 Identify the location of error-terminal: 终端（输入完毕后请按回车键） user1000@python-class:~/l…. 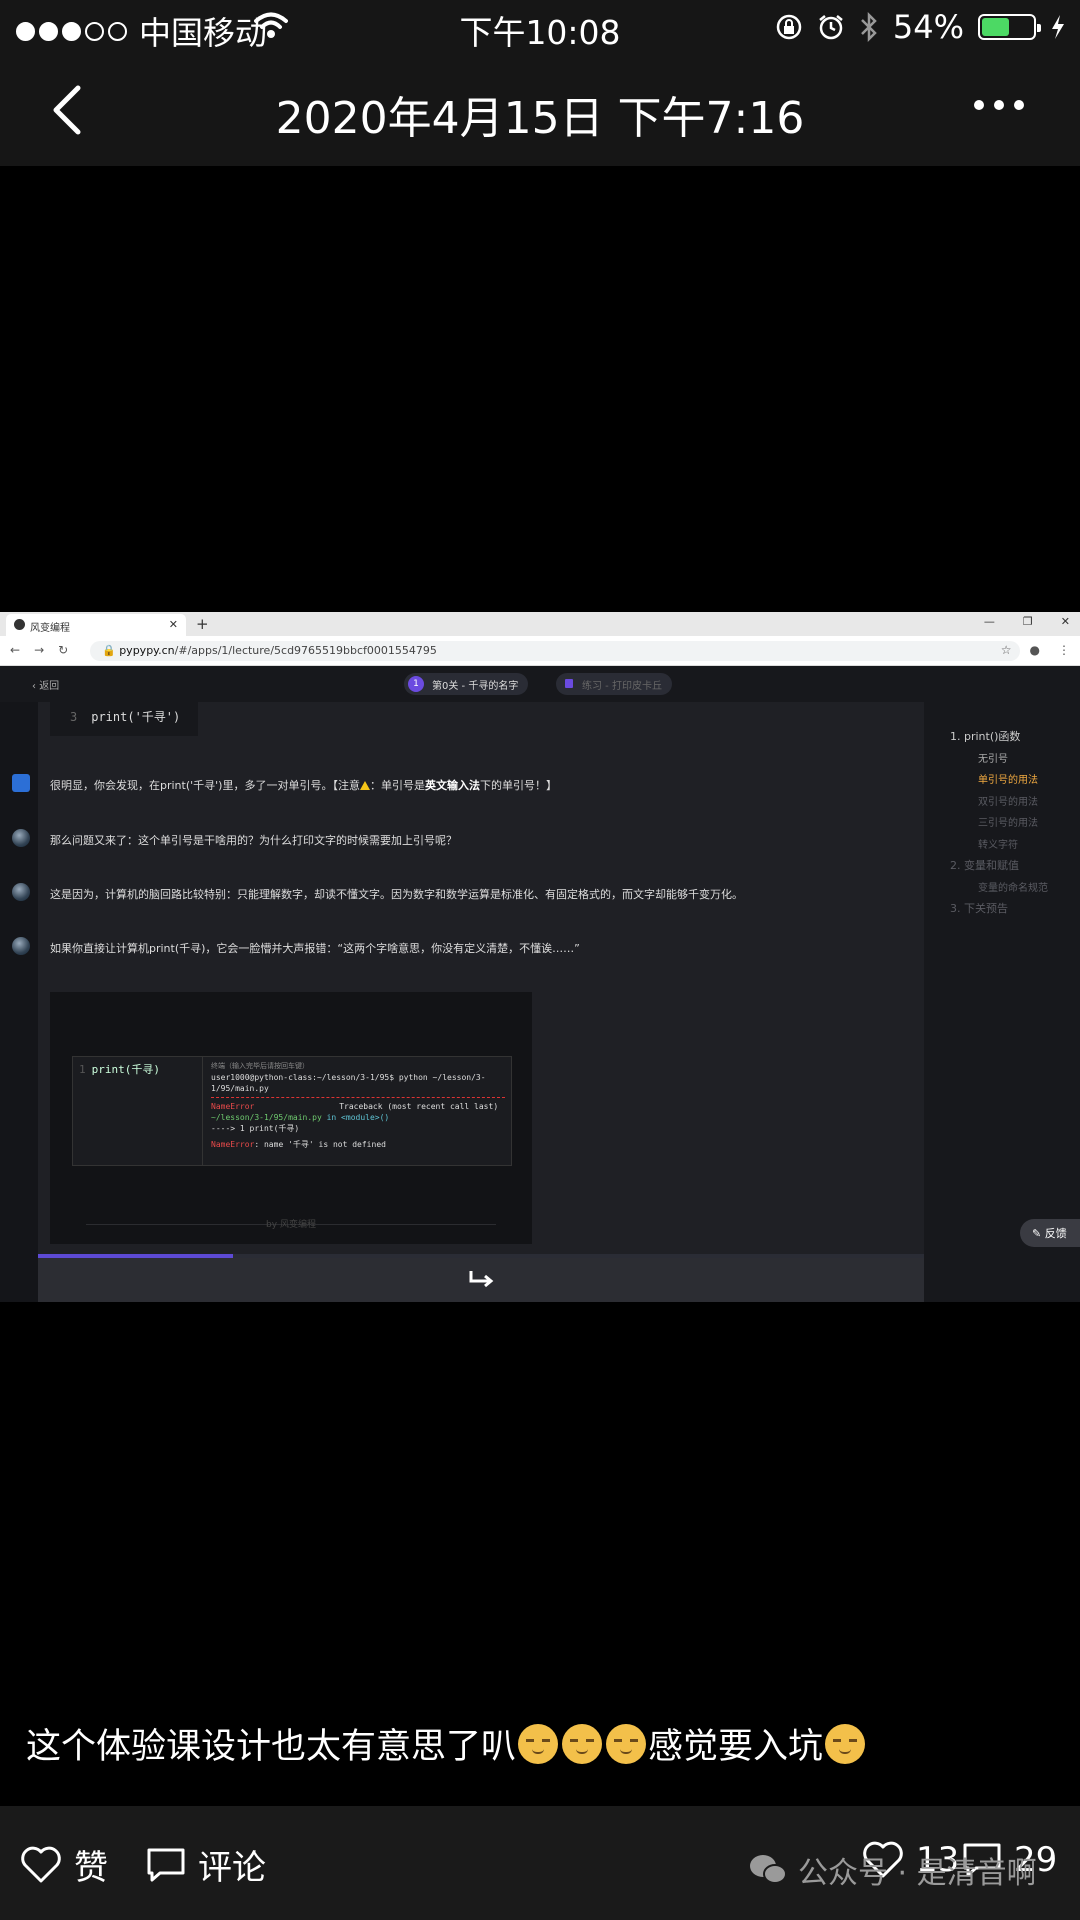
(358, 1111).